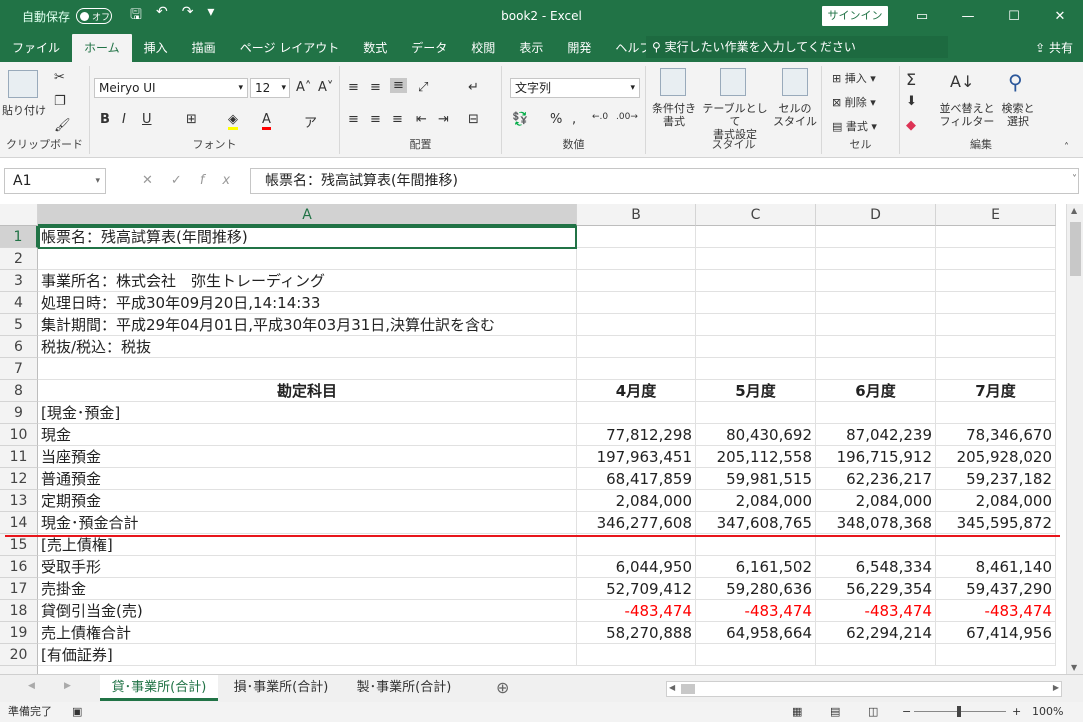 The image size is (1083, 722). Describe the element at coordinates (911, 125) in the screenshot. I see `clear-icon: ◆` at that location.